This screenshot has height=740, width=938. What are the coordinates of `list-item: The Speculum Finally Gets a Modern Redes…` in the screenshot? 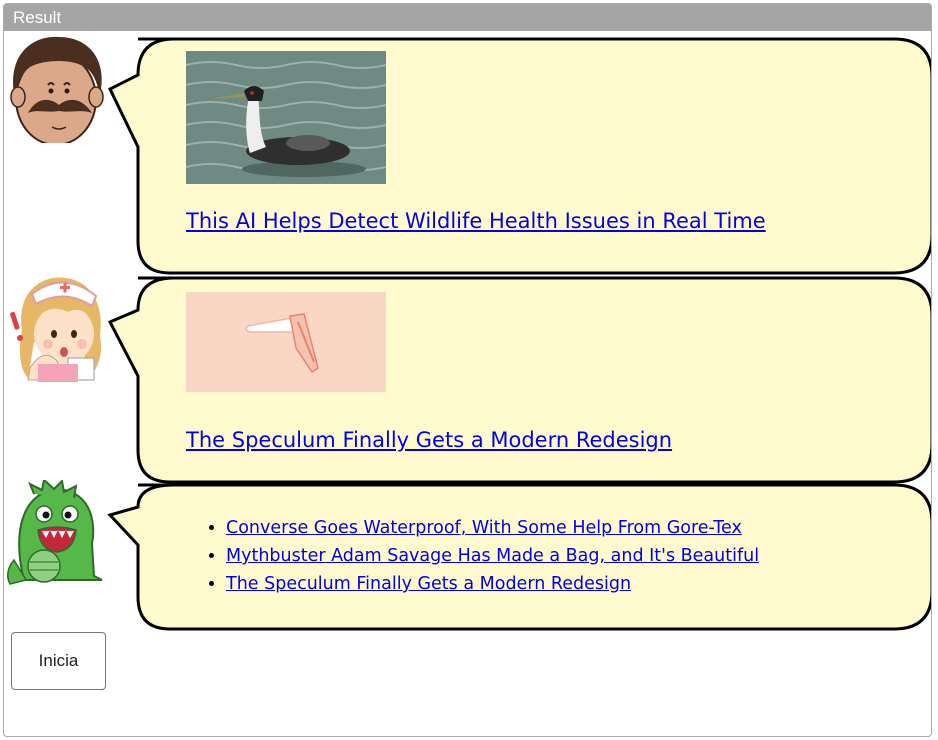 It's located at (492, 584).